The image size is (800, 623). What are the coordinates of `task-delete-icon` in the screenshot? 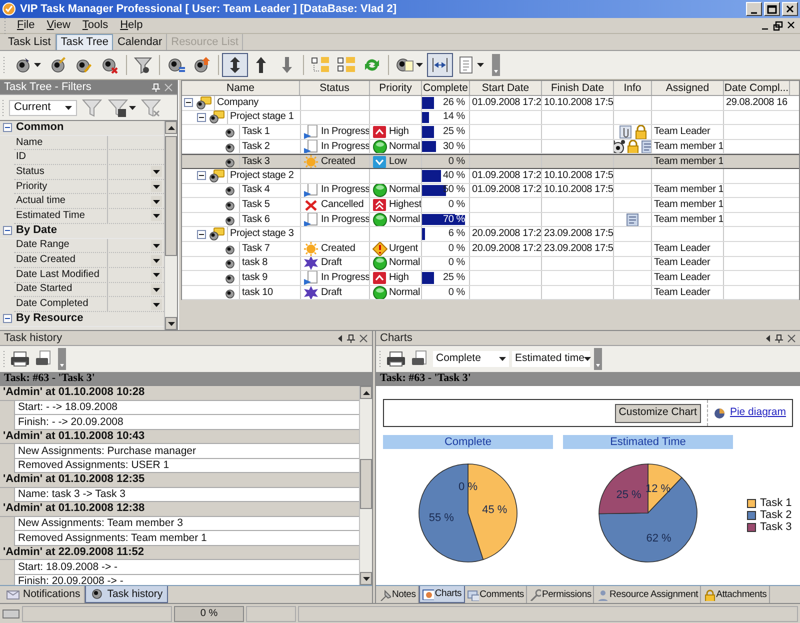 It's located at (110, 65).